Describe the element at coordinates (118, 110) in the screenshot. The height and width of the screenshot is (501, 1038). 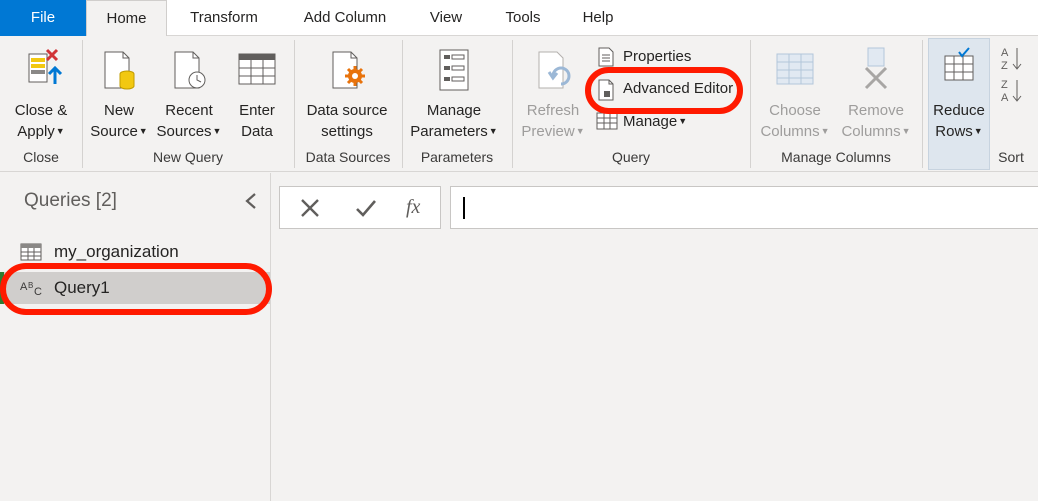
I see `new-source-label-1: New` at that location.